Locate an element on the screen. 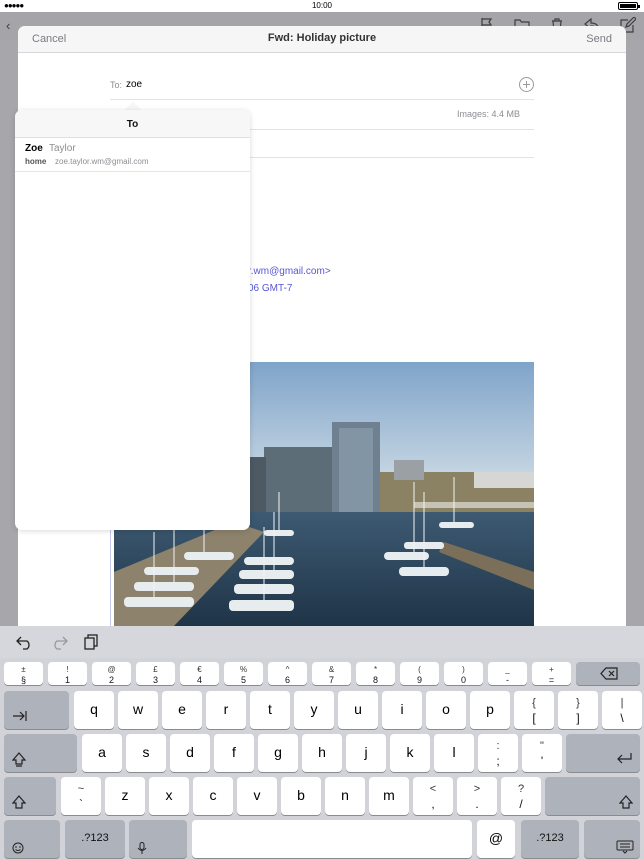  letter-key: d is located at coordinates (190, 753).